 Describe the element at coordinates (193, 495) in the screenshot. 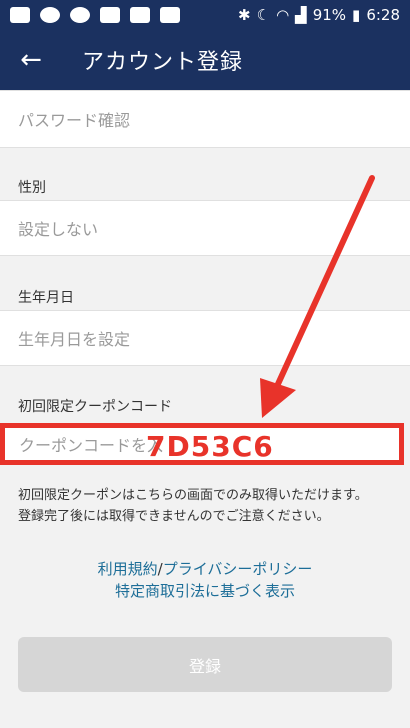

I see `coupon-note-1: 初回限定クーポンはこちらの画面でのみ取得いただけます。` at that location.